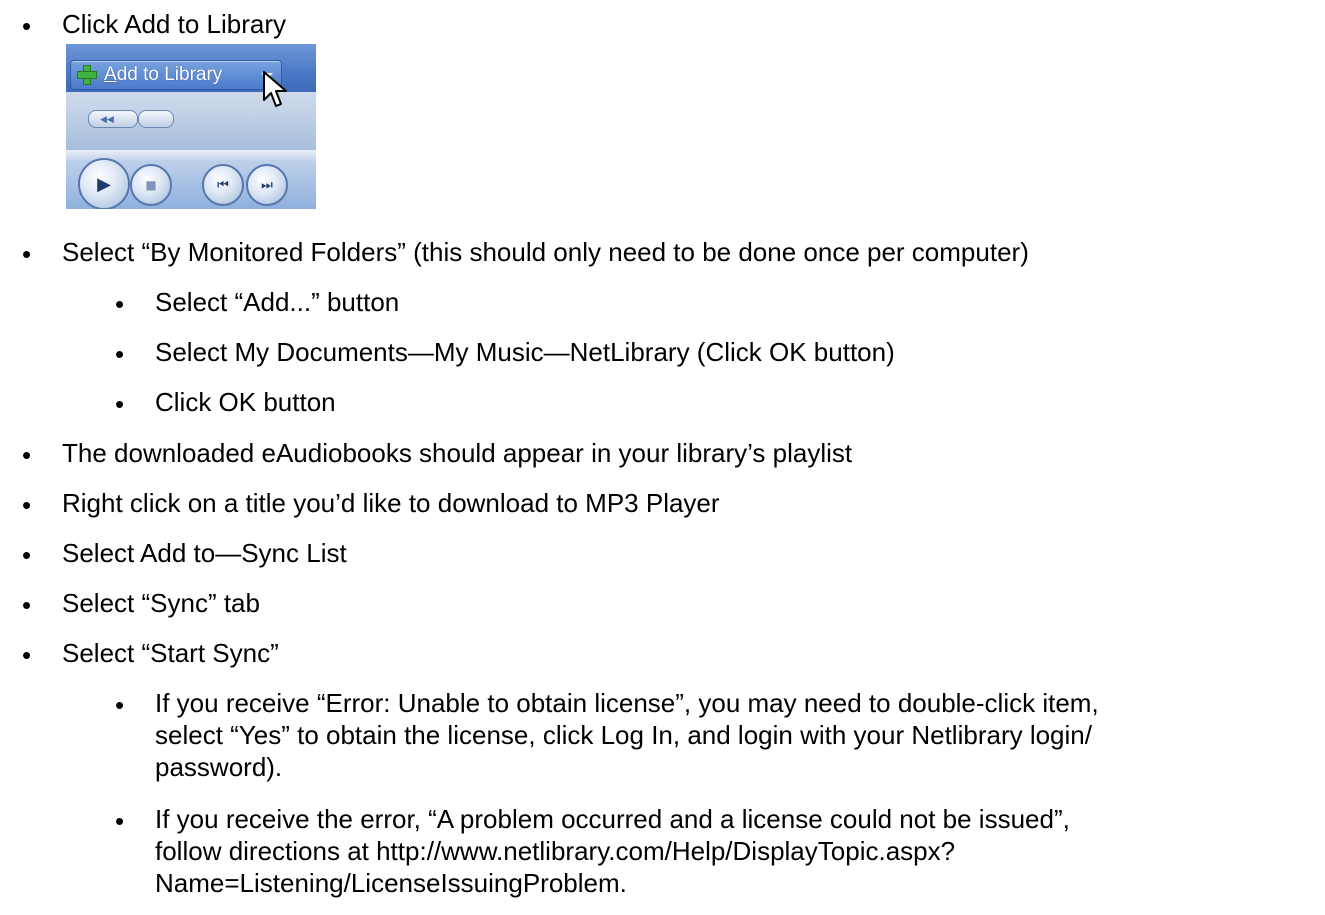  What do you see at coordinates (204, 553) in the screenshot?
I see `list-item: Select Add to—Sync List` at bounding box center [204, 553].